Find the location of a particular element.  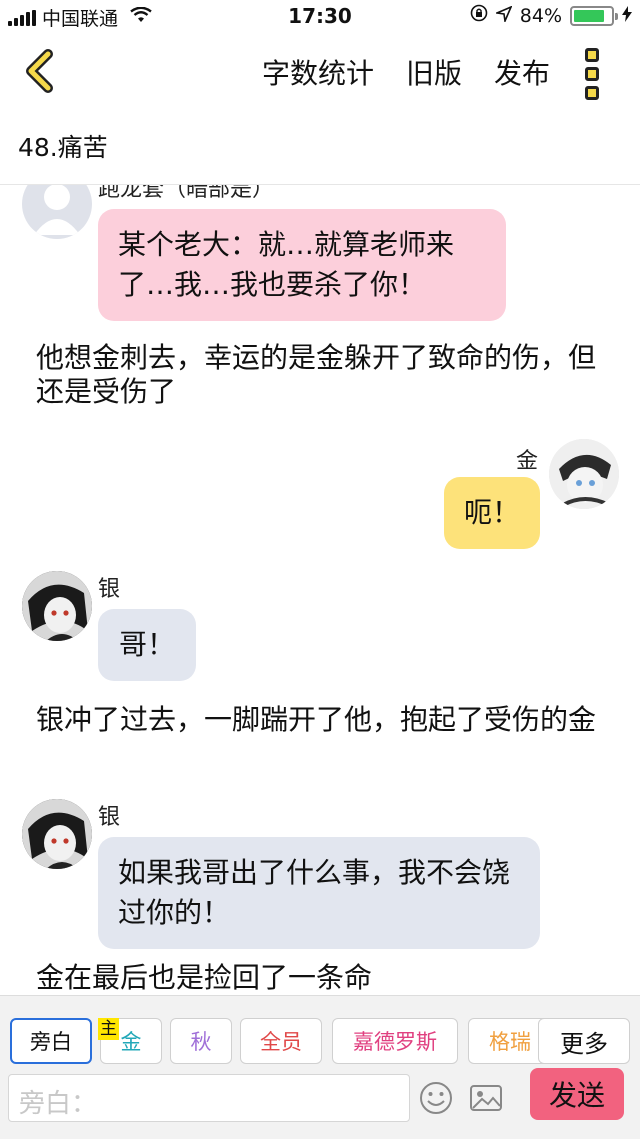

battery-percent: 84% is located at coordinates (540, 15).